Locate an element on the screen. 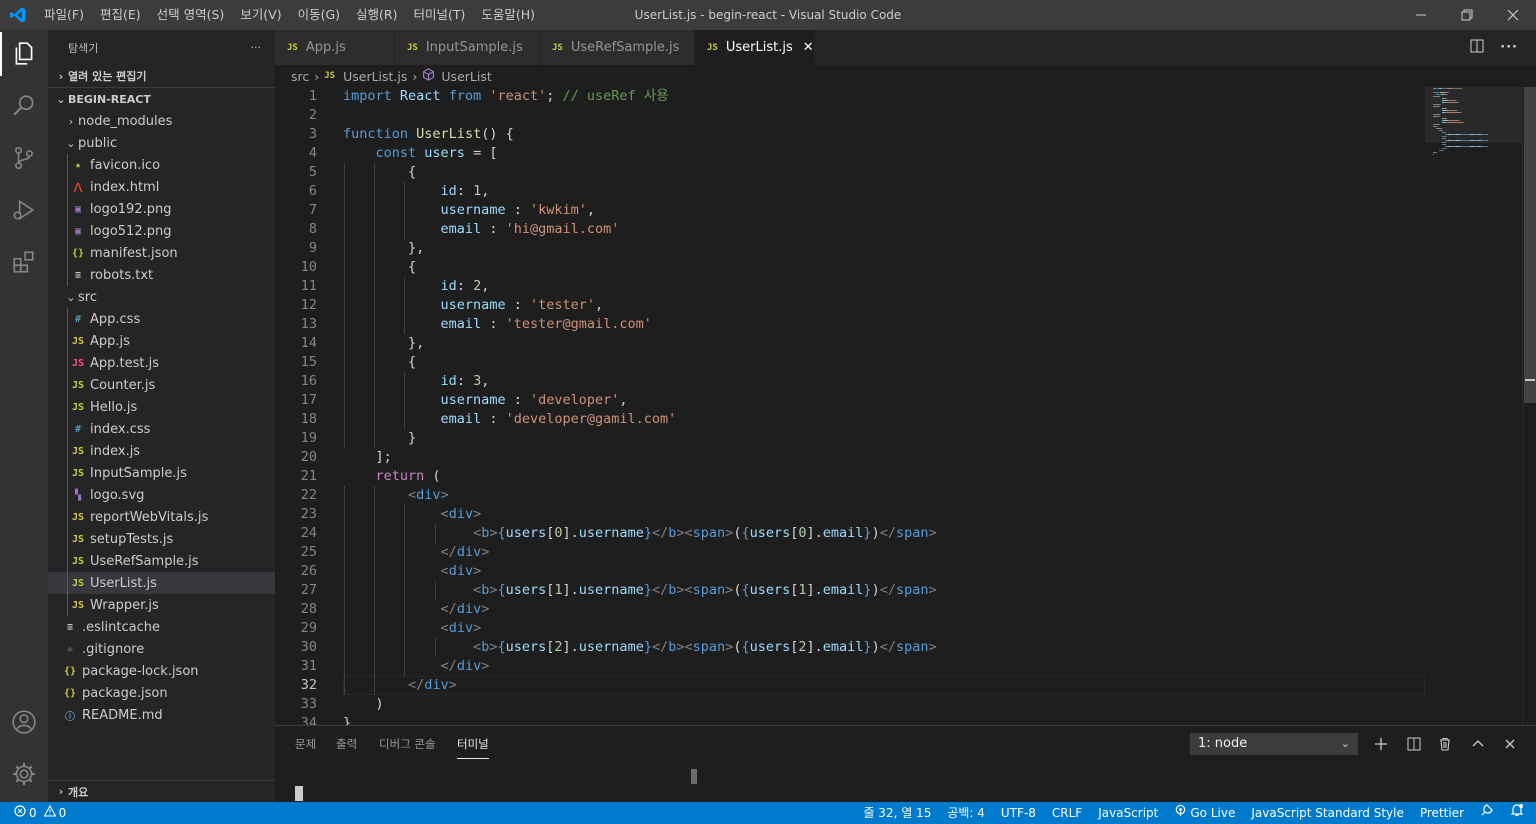 This screenshot has width=1536, height=824. end-of-line: CRLF is located at coordinates (1067, 813).